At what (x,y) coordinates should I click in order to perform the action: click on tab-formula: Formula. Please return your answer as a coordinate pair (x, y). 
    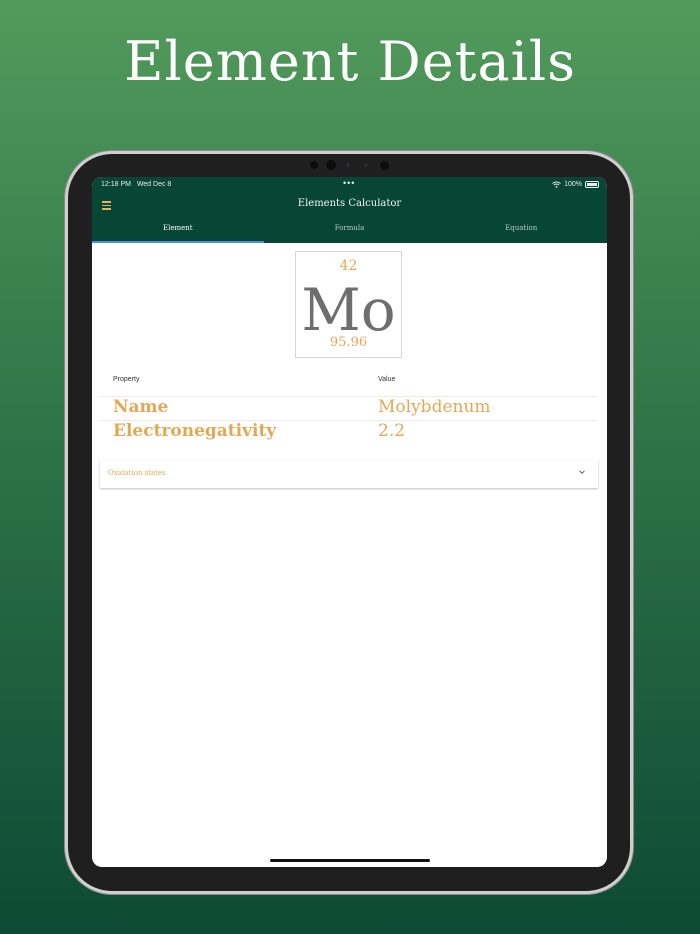
    Looking at the image, I should click on (350, 233).